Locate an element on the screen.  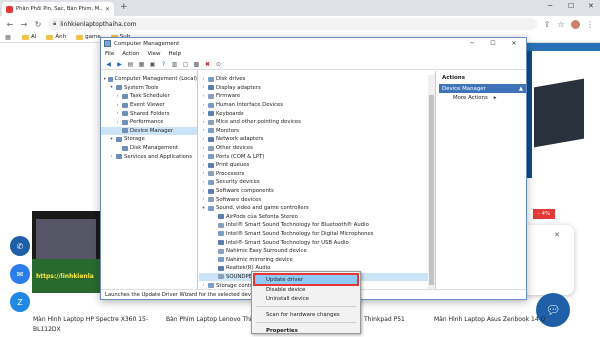
tree-item: › Network adapters is located at coordinates (317, 139).